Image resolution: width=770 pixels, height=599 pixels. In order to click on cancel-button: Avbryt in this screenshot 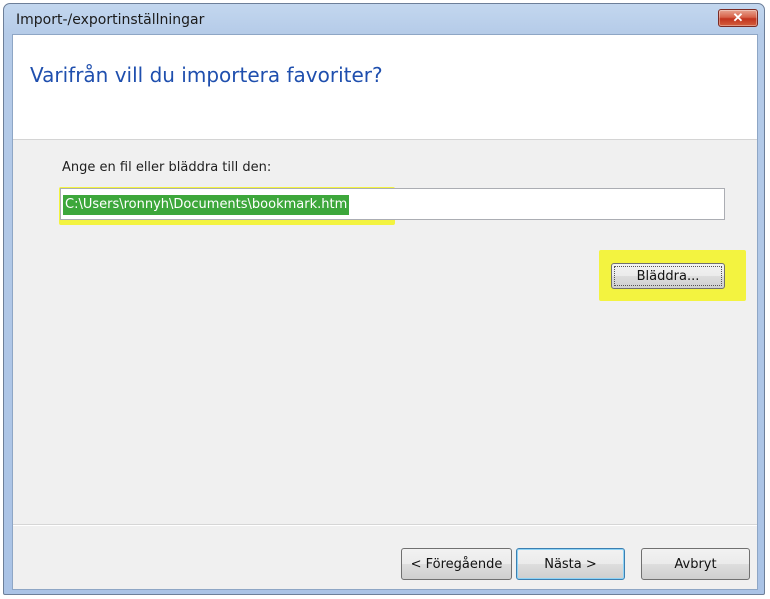, I will do `click(695, 564)`.